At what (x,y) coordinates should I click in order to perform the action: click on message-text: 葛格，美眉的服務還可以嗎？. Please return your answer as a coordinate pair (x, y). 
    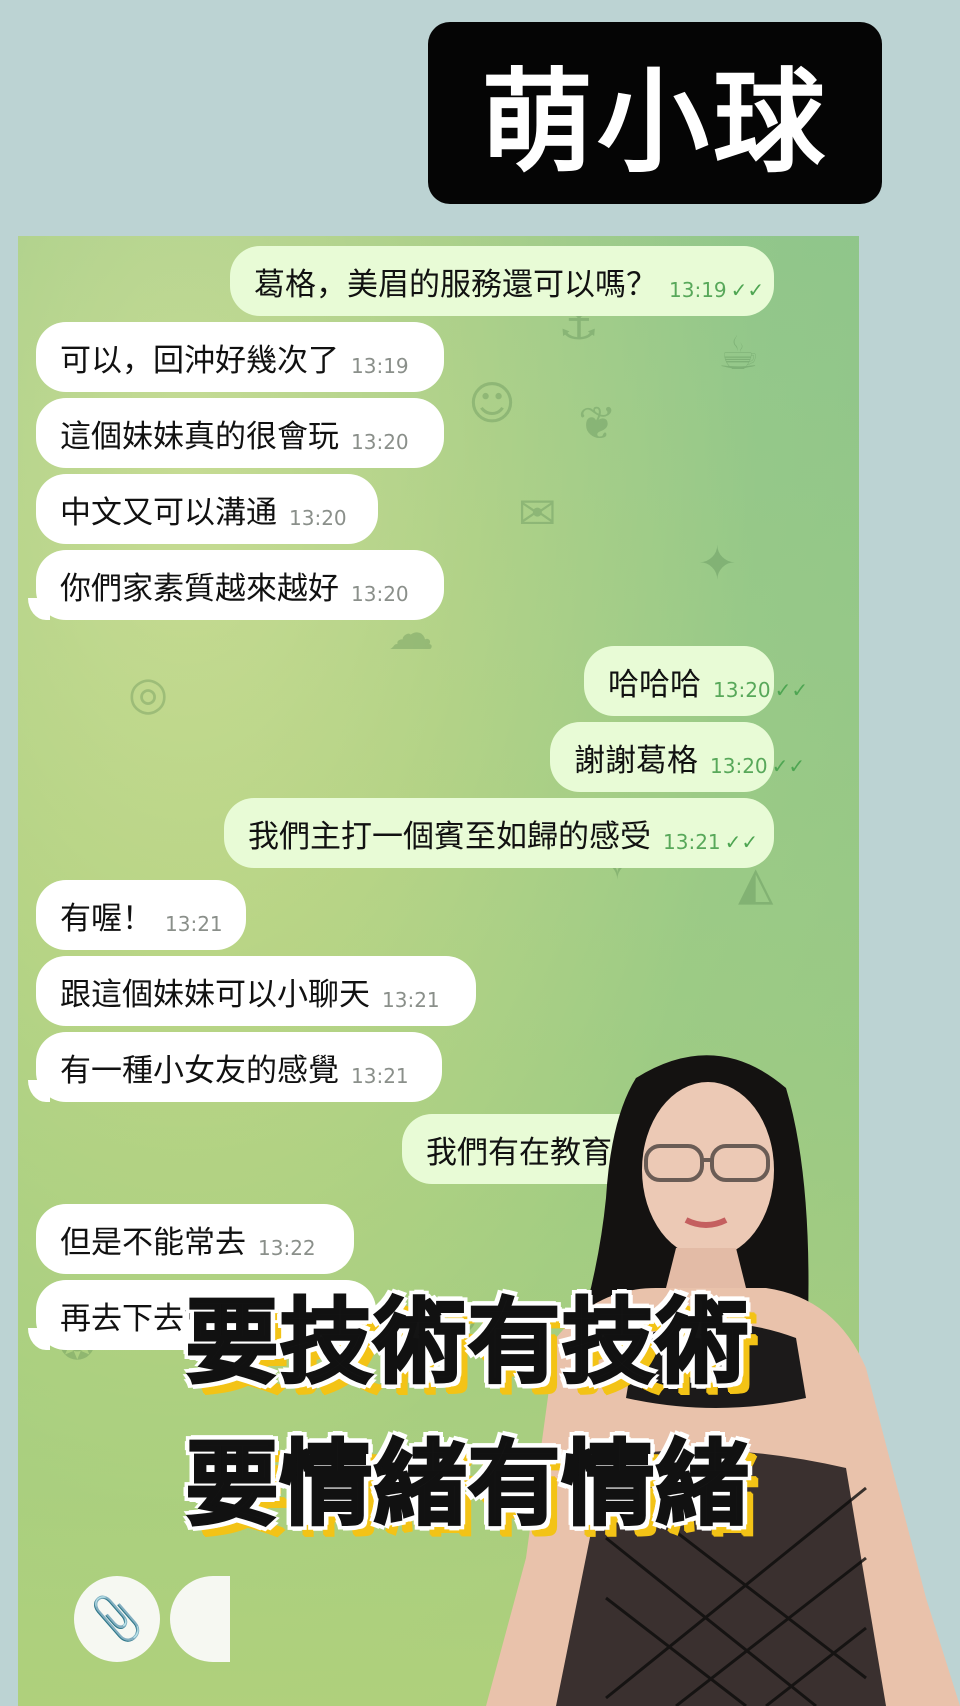
    Looking at the image, I should click on (455, 284).